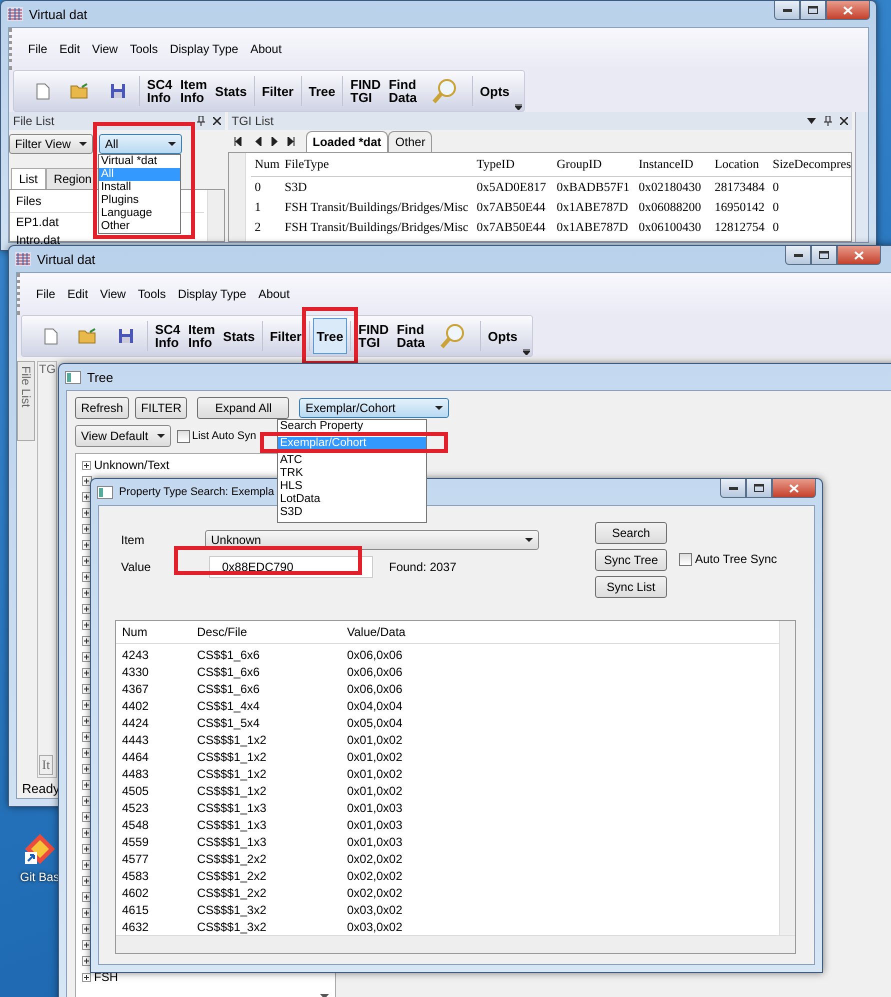  I want to click on tab: Other, so click(410, 141).